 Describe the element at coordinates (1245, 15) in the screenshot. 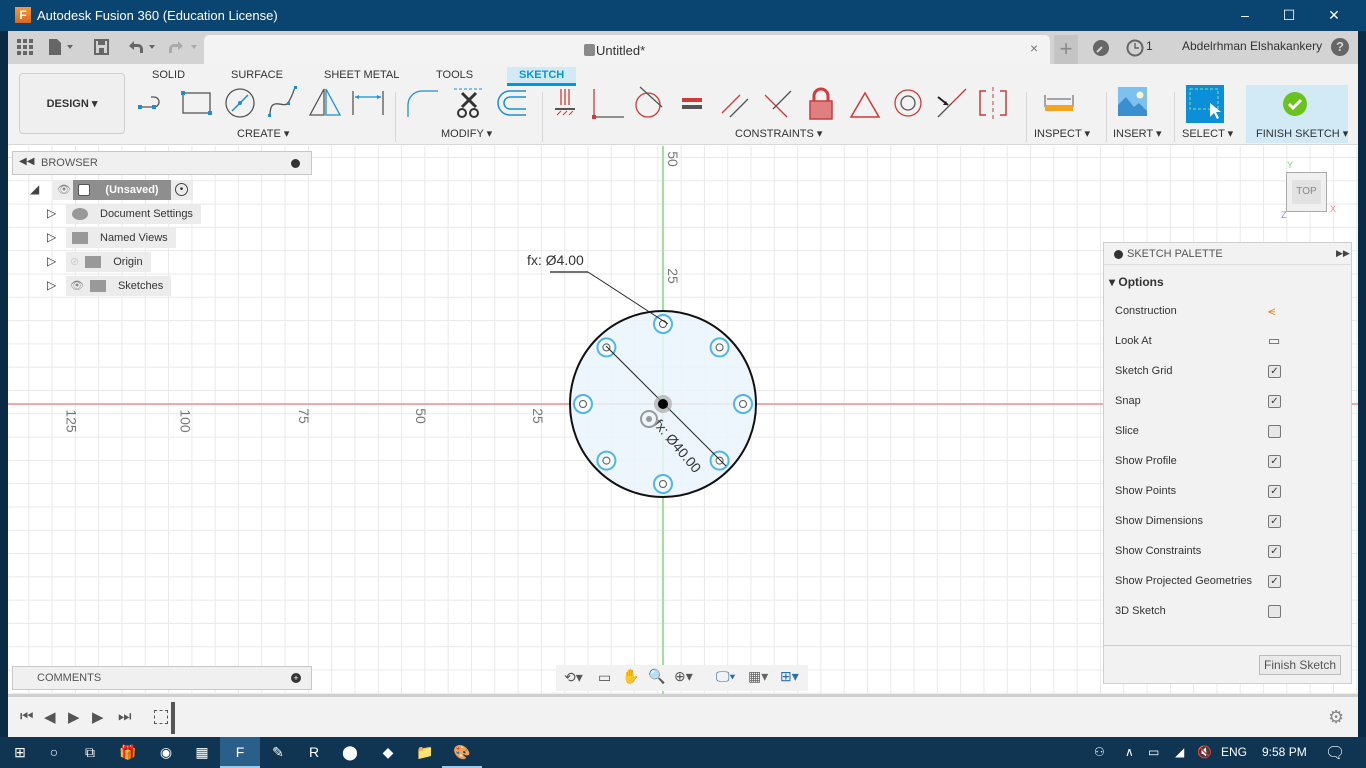

I see `minimize-button: –` at that location.